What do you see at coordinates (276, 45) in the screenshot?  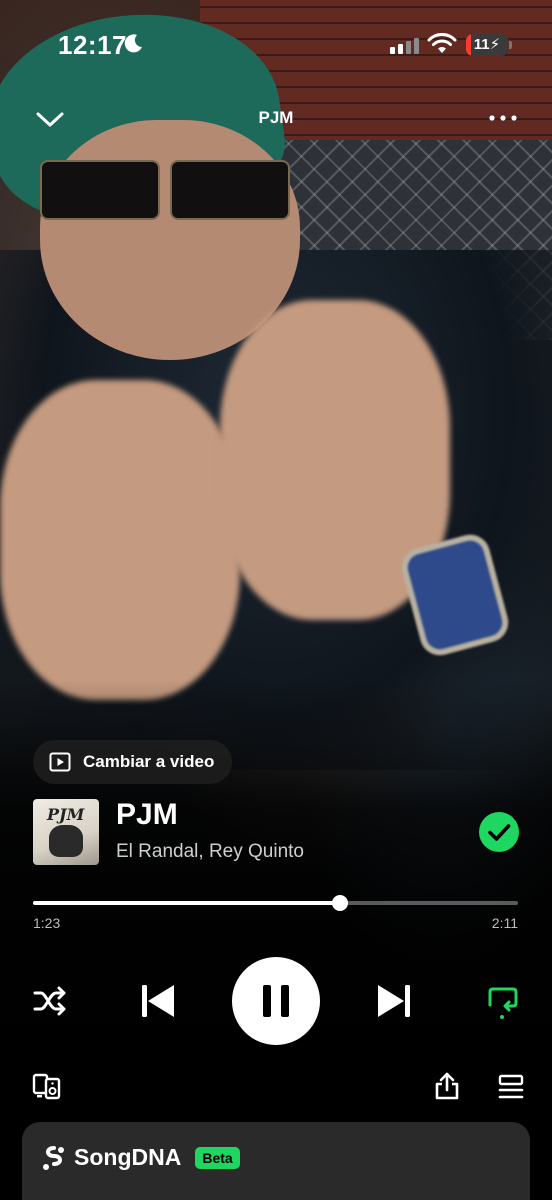 I see `status-bar: 12:17 11⚡` at bounding box center [276, 45].